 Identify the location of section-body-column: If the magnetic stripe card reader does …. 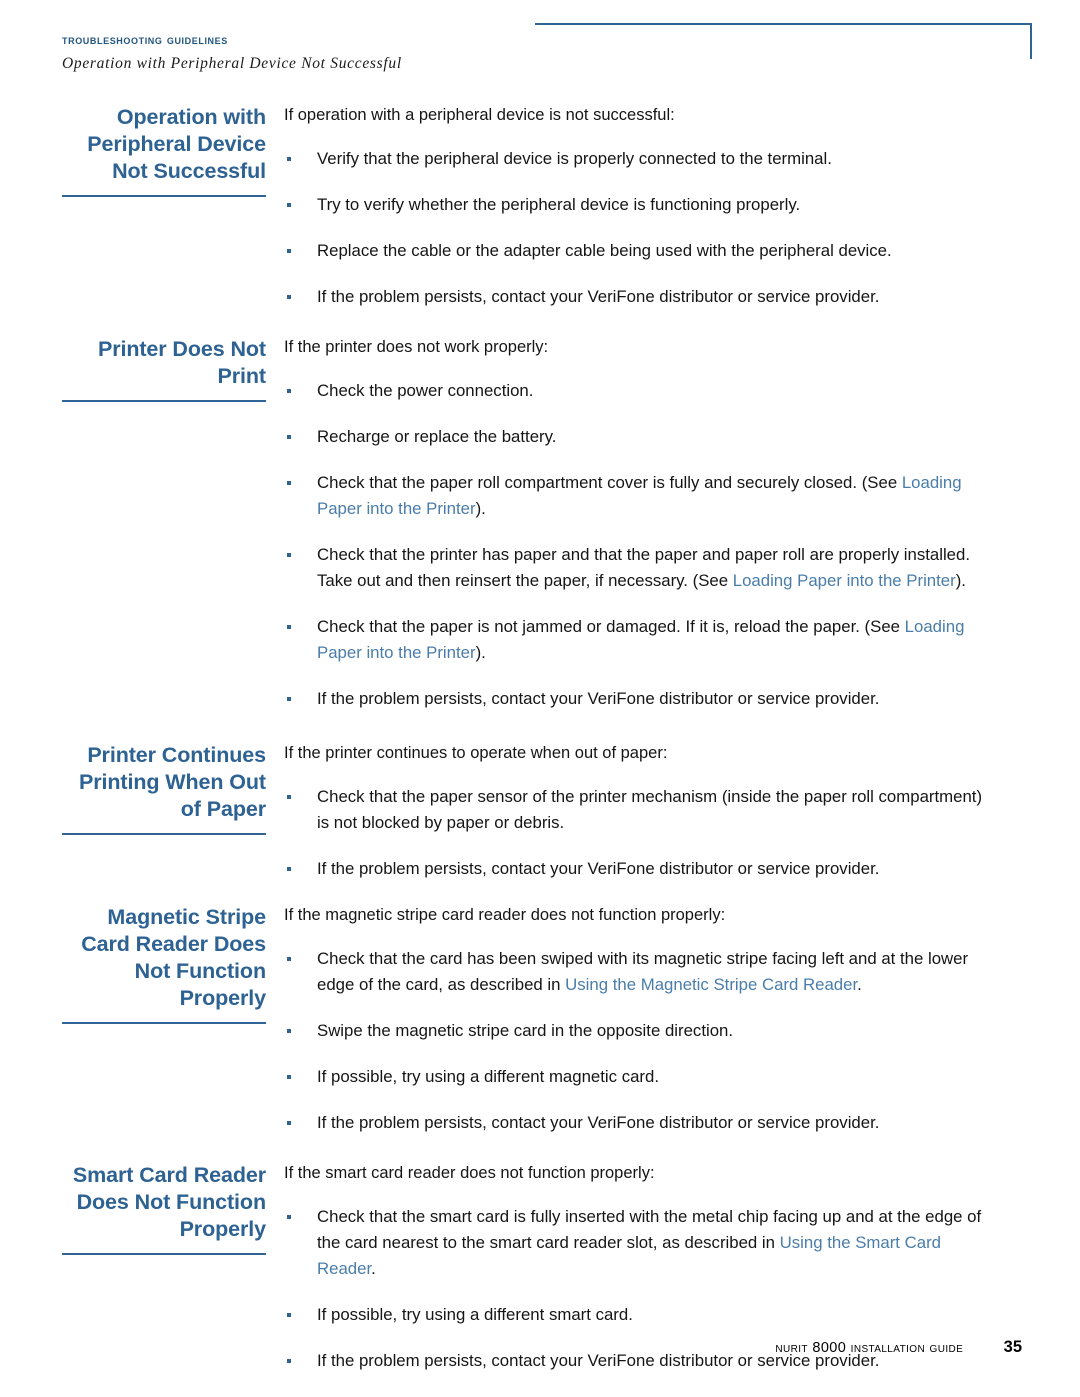
(673, 1020).